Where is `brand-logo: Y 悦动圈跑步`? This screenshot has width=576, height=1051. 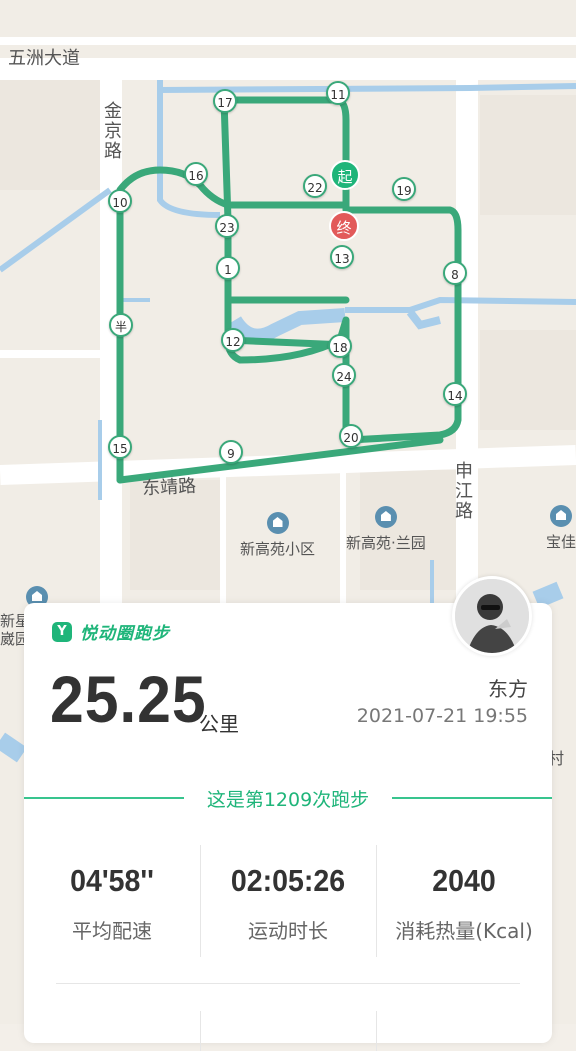 brand-logo: Y 悦动圈跑步 is located at coordinates (111, 631).